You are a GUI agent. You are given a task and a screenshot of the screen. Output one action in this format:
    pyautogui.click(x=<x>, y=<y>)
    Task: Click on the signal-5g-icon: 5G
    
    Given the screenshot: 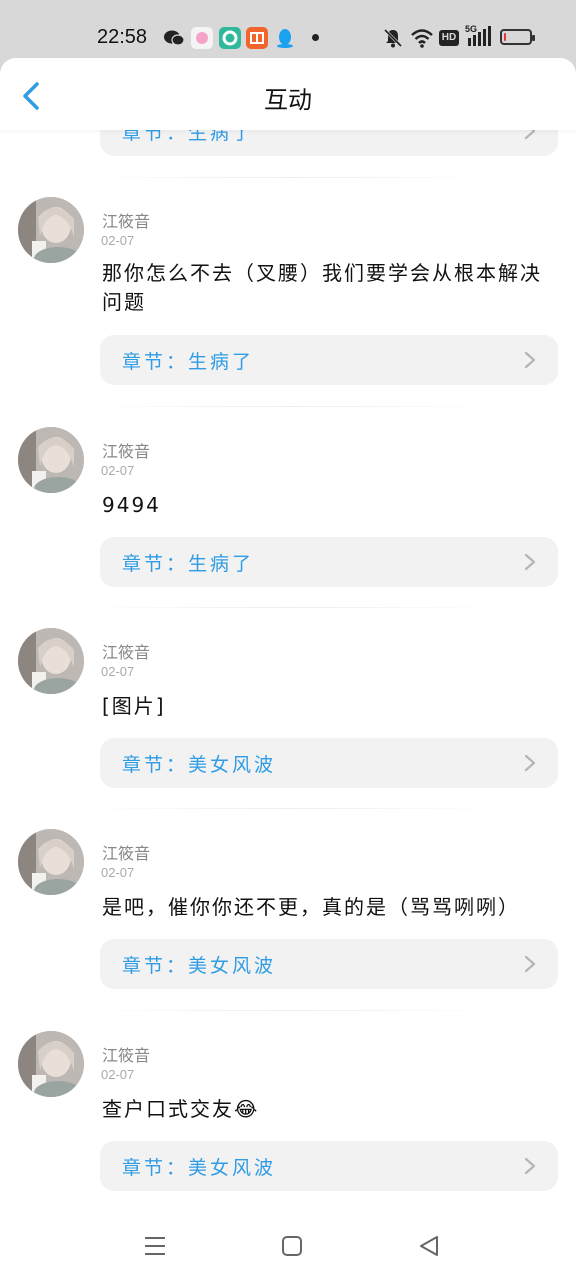 What is the action you would take?
    pyautogui.click(x=479, y=36)
    